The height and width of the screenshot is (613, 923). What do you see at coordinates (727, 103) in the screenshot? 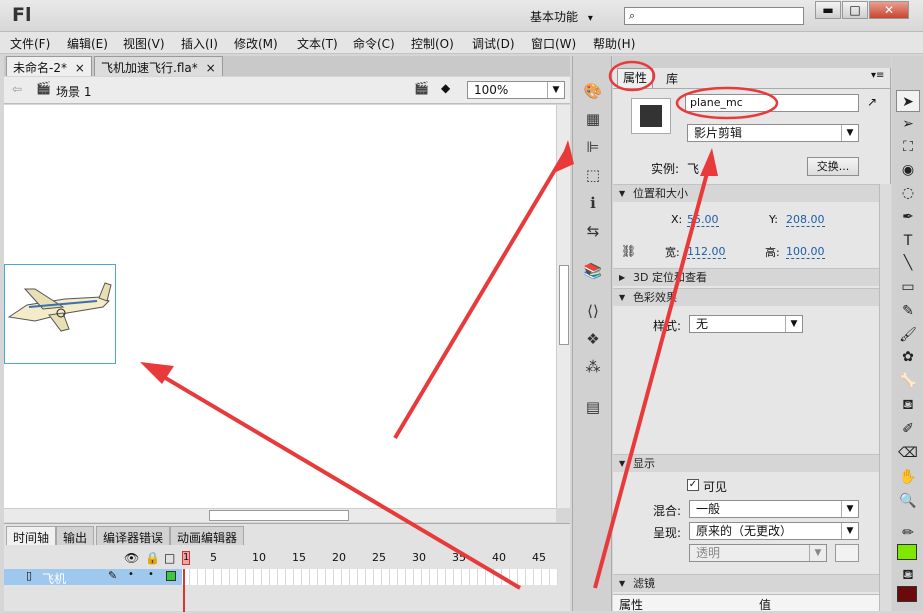
I see `highlight-ellipse-instance-name` at bounding box center [727, 103].